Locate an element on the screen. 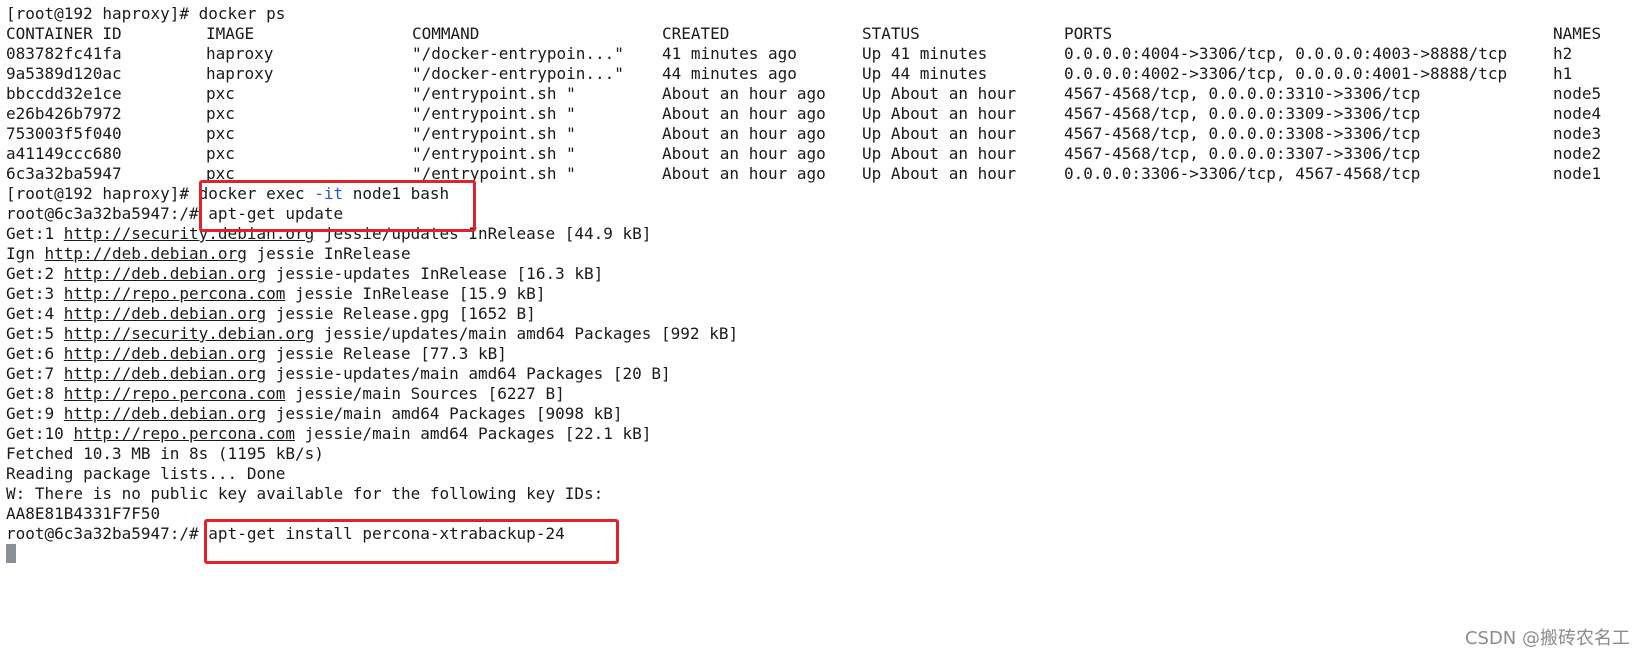 The width and height of the screenshot is (1644, 658). apt-line-prefix: Get:8 is located at coordinates (35, 393).